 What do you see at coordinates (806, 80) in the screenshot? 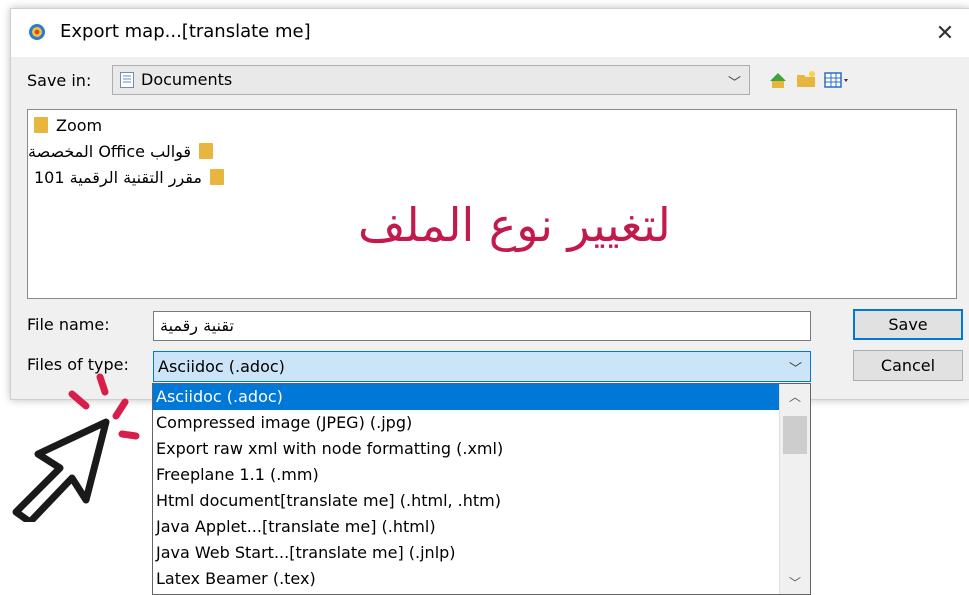
I see `create-new-folder-icon` at bounding box center [806, 80].